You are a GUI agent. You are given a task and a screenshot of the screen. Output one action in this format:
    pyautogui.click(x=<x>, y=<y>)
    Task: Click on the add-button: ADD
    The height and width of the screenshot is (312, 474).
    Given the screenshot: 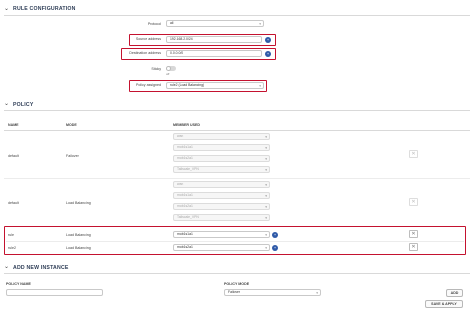 What is the action you would take?
    pyautogui.click(x=454, y=293)
    